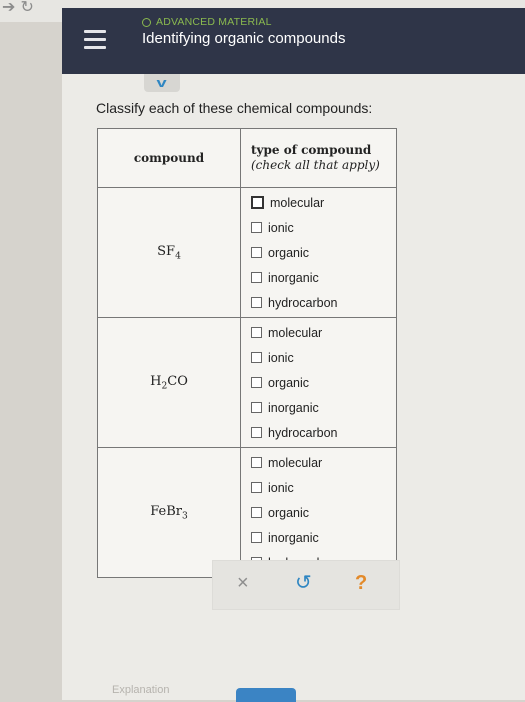 The height and width of the screenshot is (702, 525). Describe the element at coordinates (244, 38) in the screenshot. I see `page-title: Identifying organic compounds` at that location.